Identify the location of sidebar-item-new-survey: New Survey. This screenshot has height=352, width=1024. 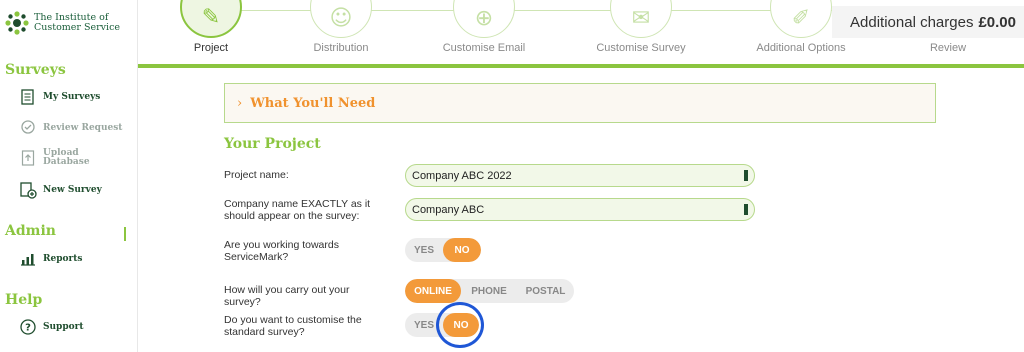
(60, 190).